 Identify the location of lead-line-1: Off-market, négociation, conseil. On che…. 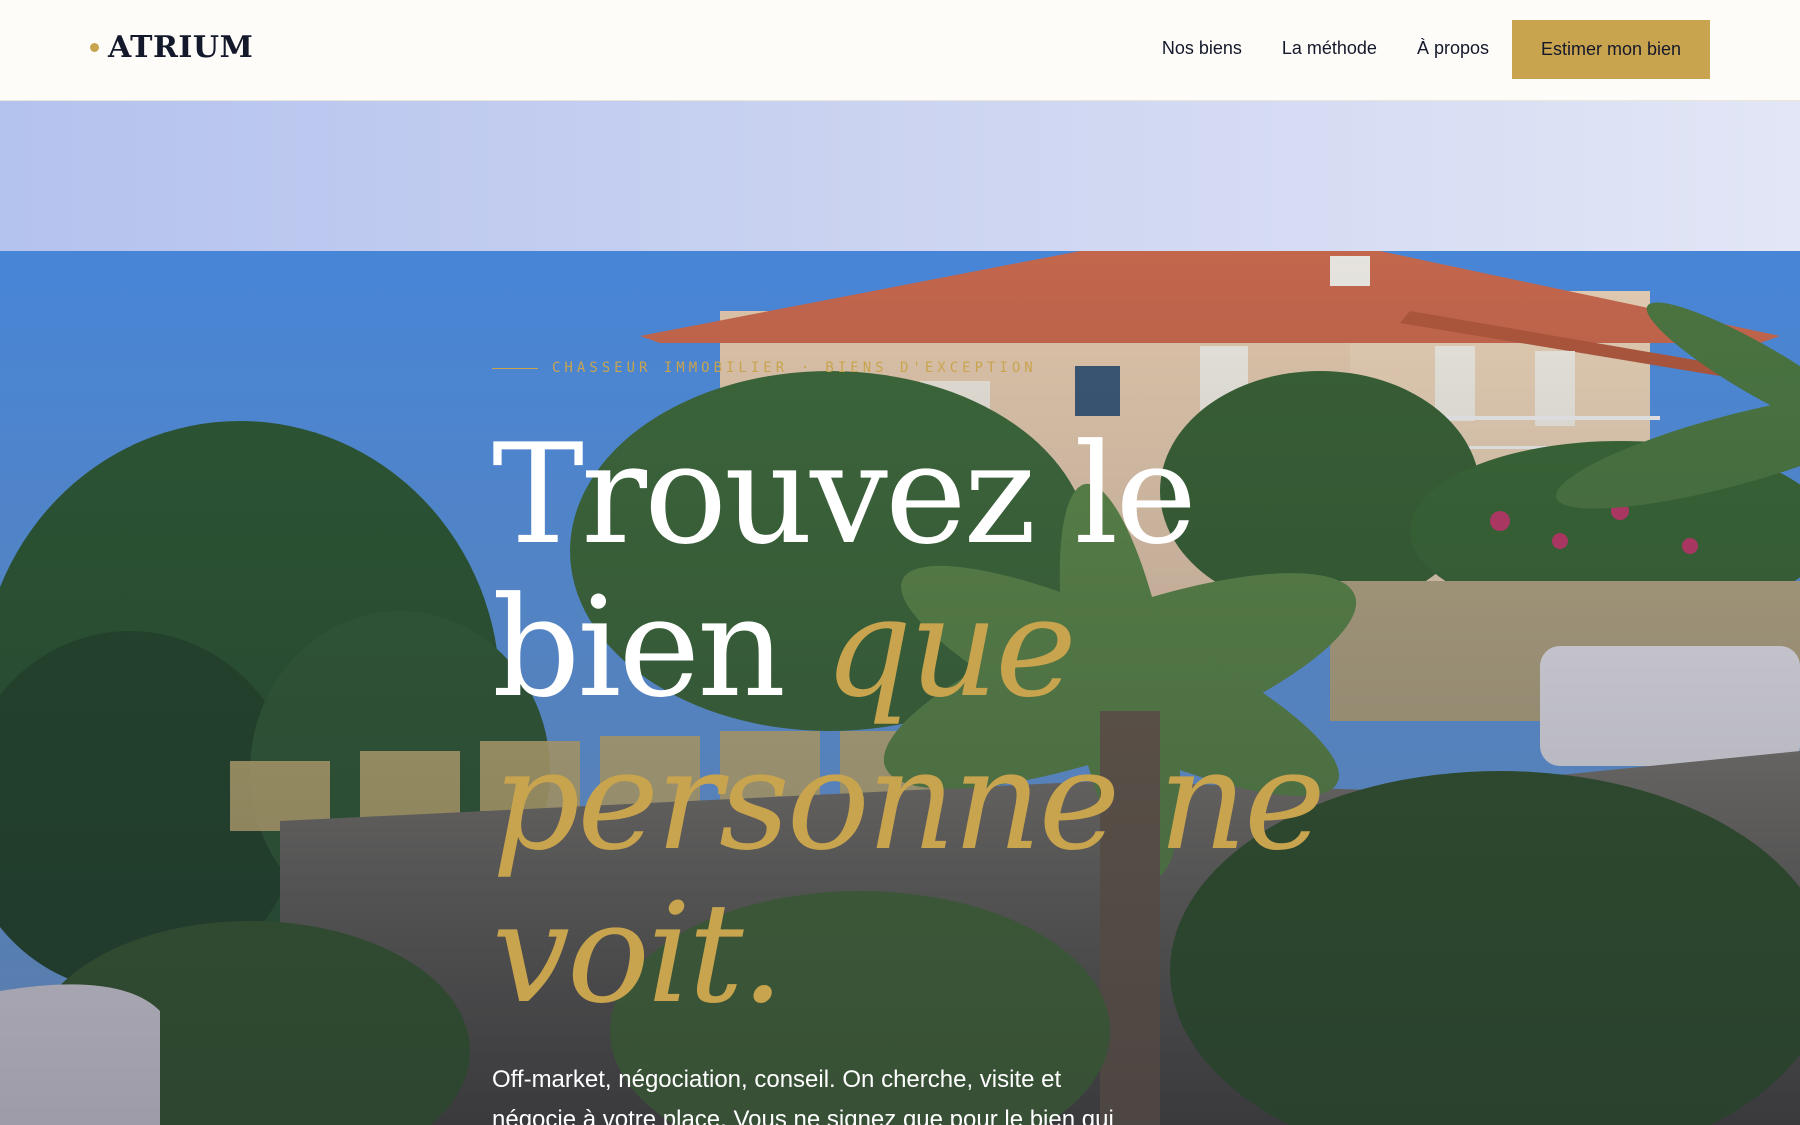
(777, 1079).